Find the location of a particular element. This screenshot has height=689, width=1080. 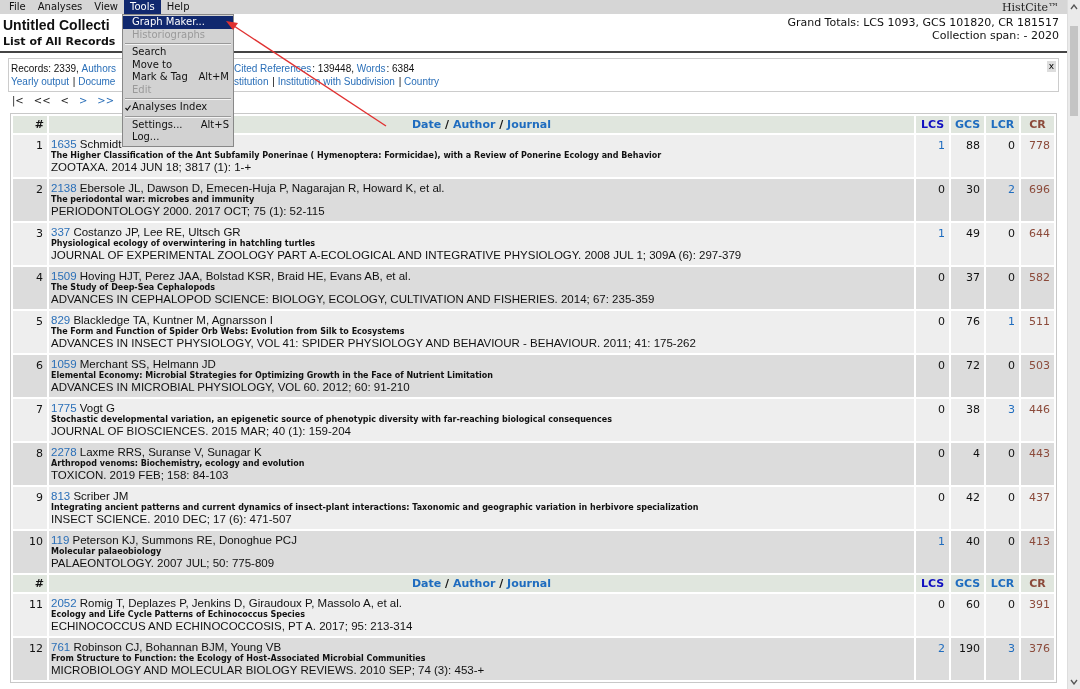

info-link: Country is located at coordinates (422, 81).